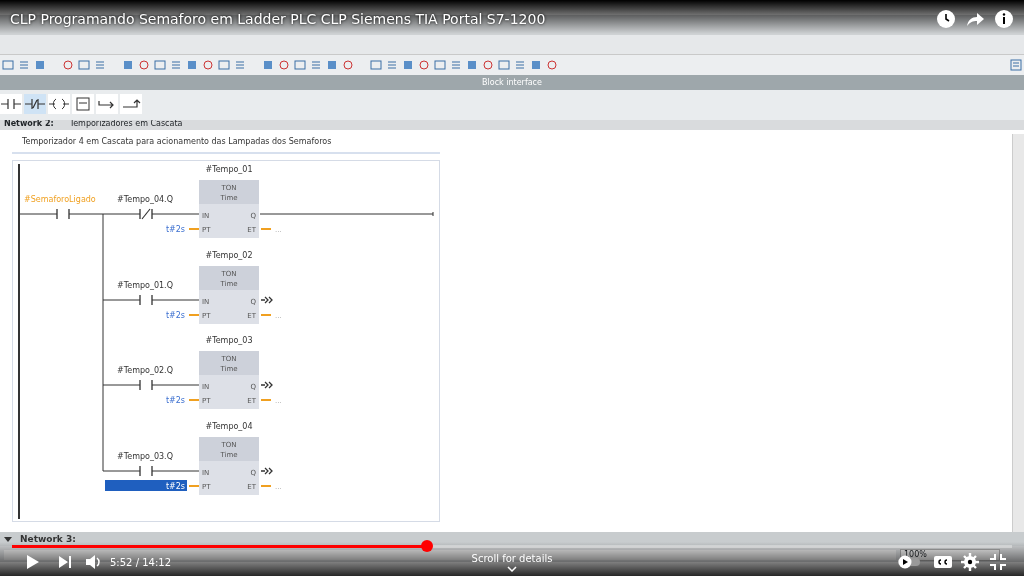 The height and width of the screenshot is (576, 1024). I want to click on vertical-scrollbar, so click(1018, 333).